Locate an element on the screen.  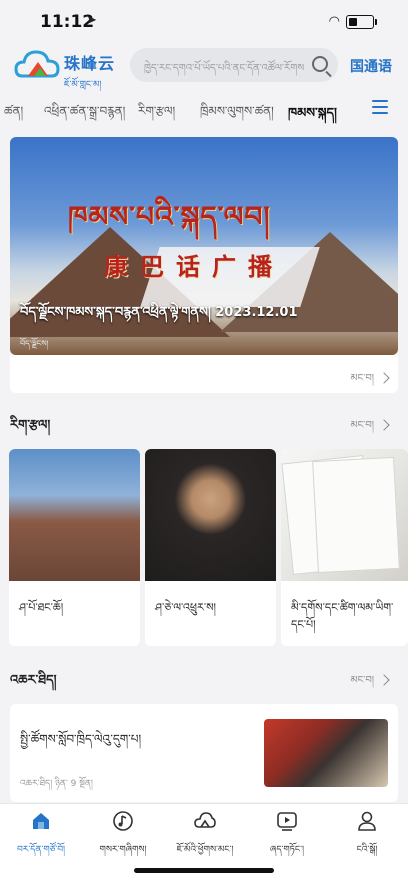
wifi-icon: ◠ is located at coordinates (334, 21).